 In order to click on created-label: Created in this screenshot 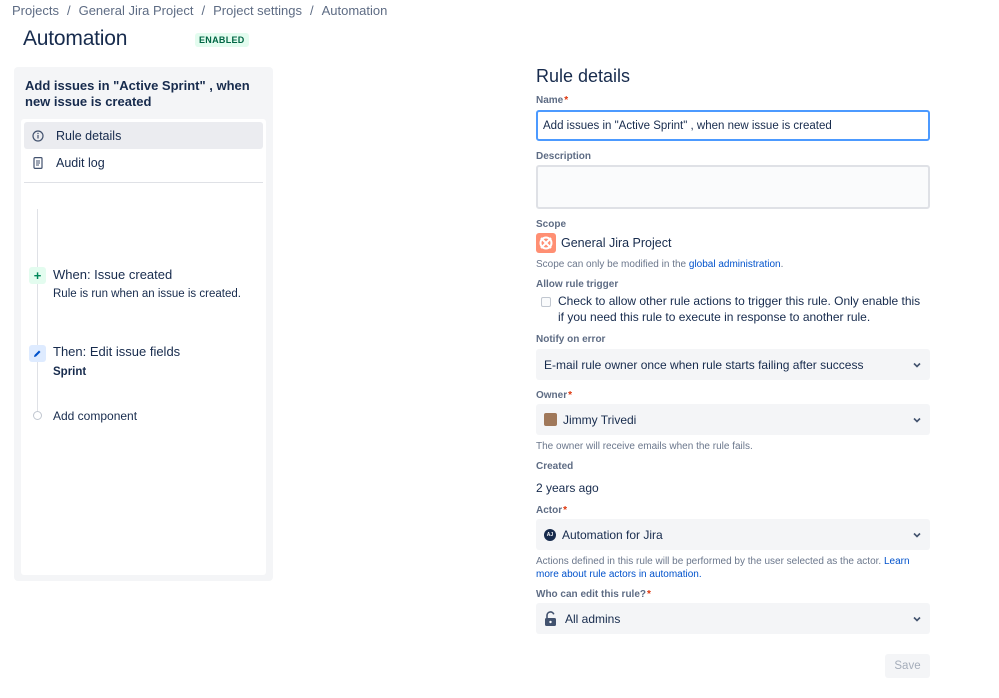, I will do `click(555, 466)`.